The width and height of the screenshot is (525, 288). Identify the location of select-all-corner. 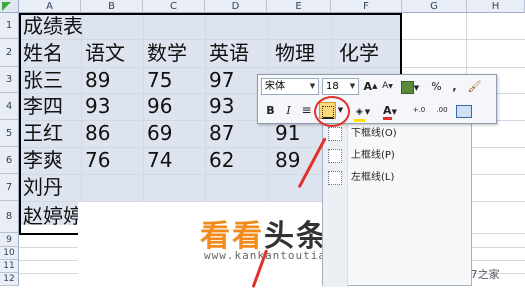
(9, 6).